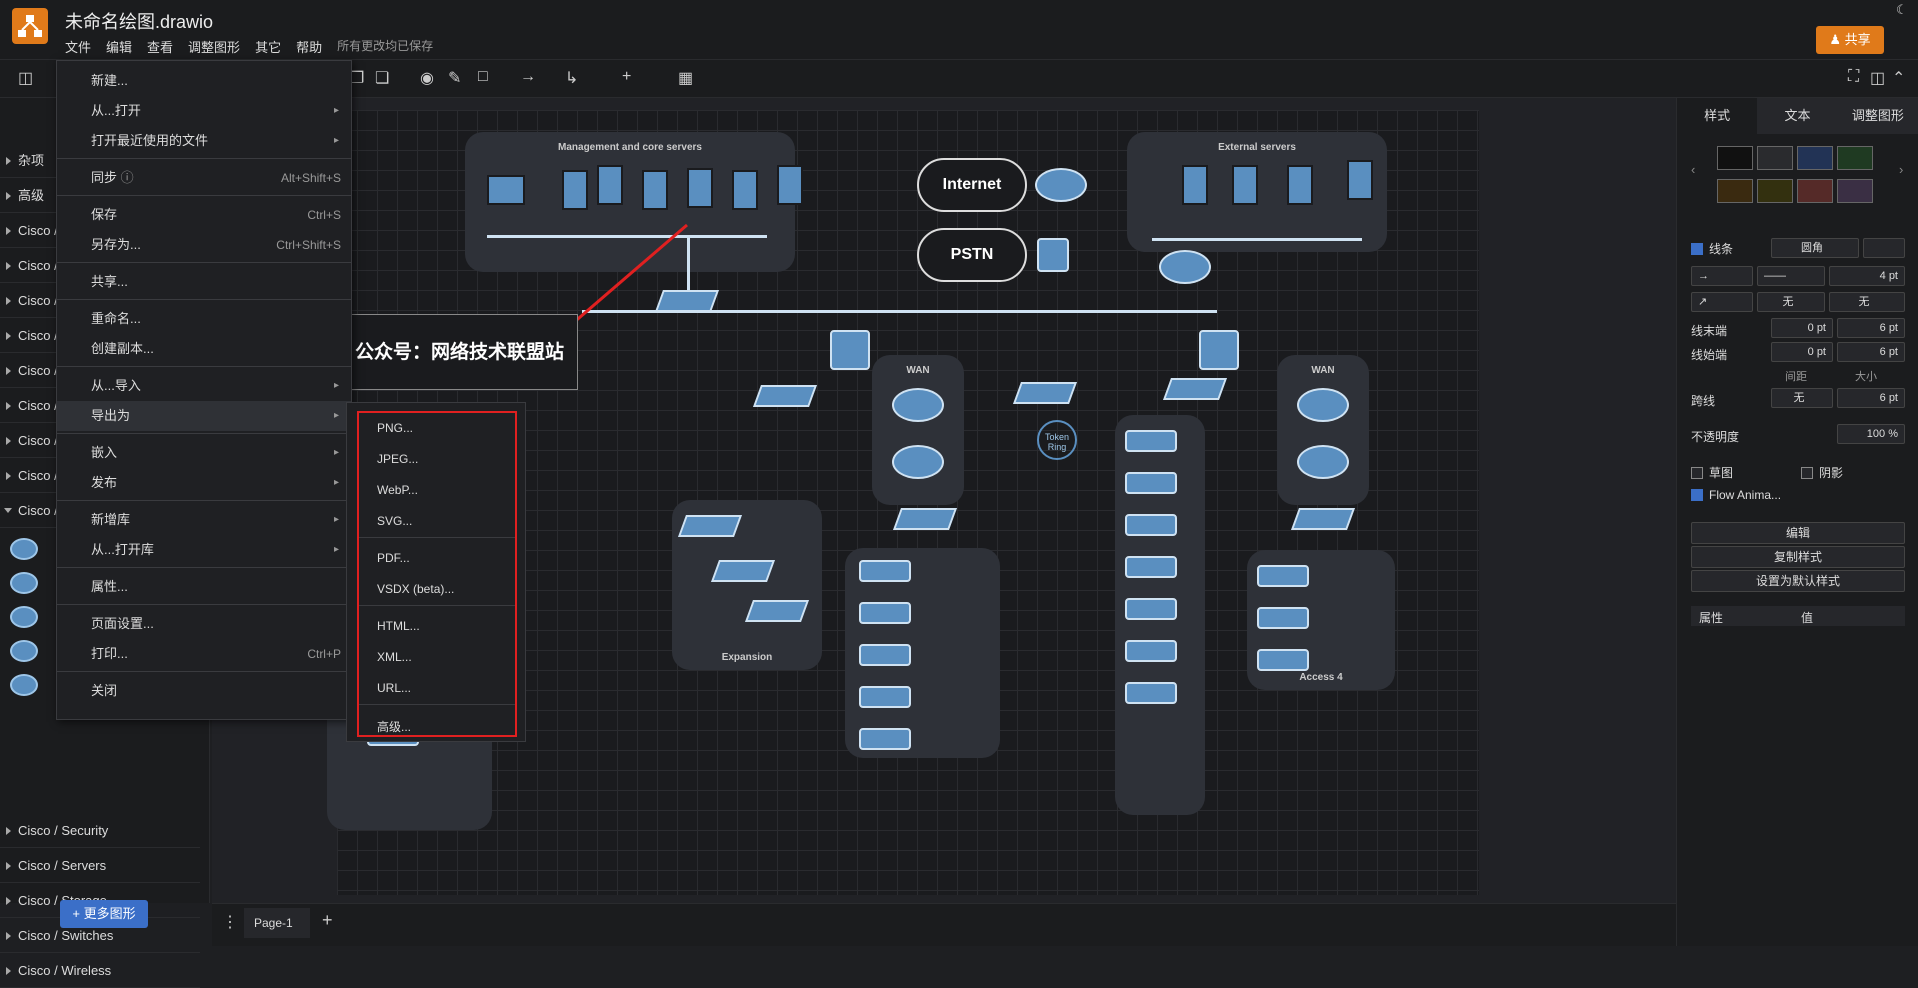 The image size is (1918, 988). What do you see at coordinates (1901, 169) in the screenshot?
I see `chevron-right-icon: ›` at bounding box center [1901, 169].